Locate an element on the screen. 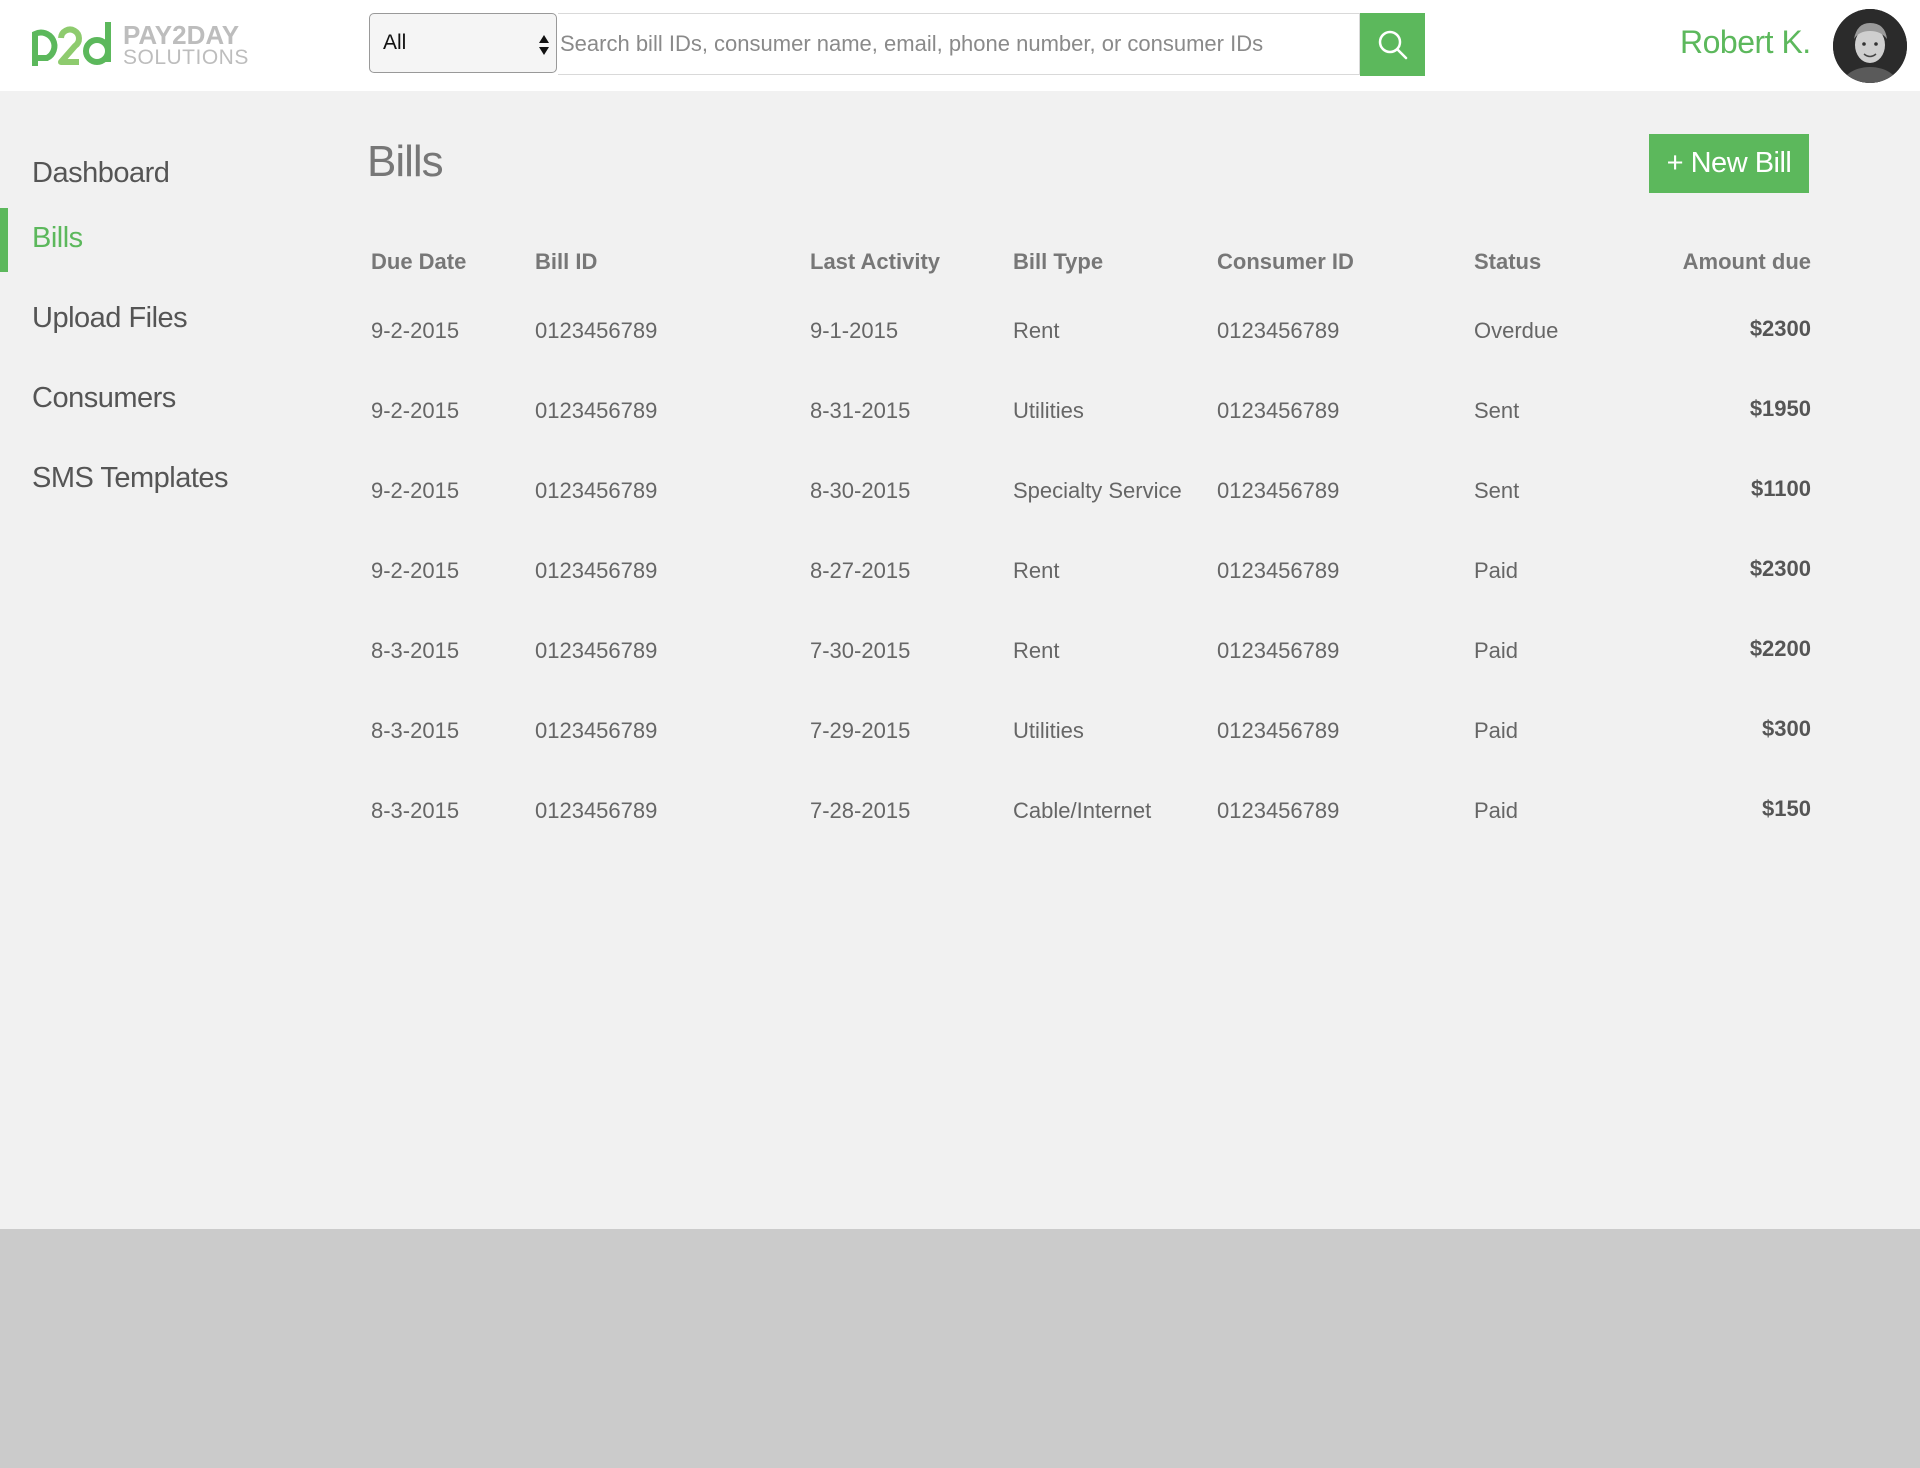 The height and width of the screenshot is (1468, 1920). column-header-consumer-id: Consumer ID is located at coordinates (1285, 262).